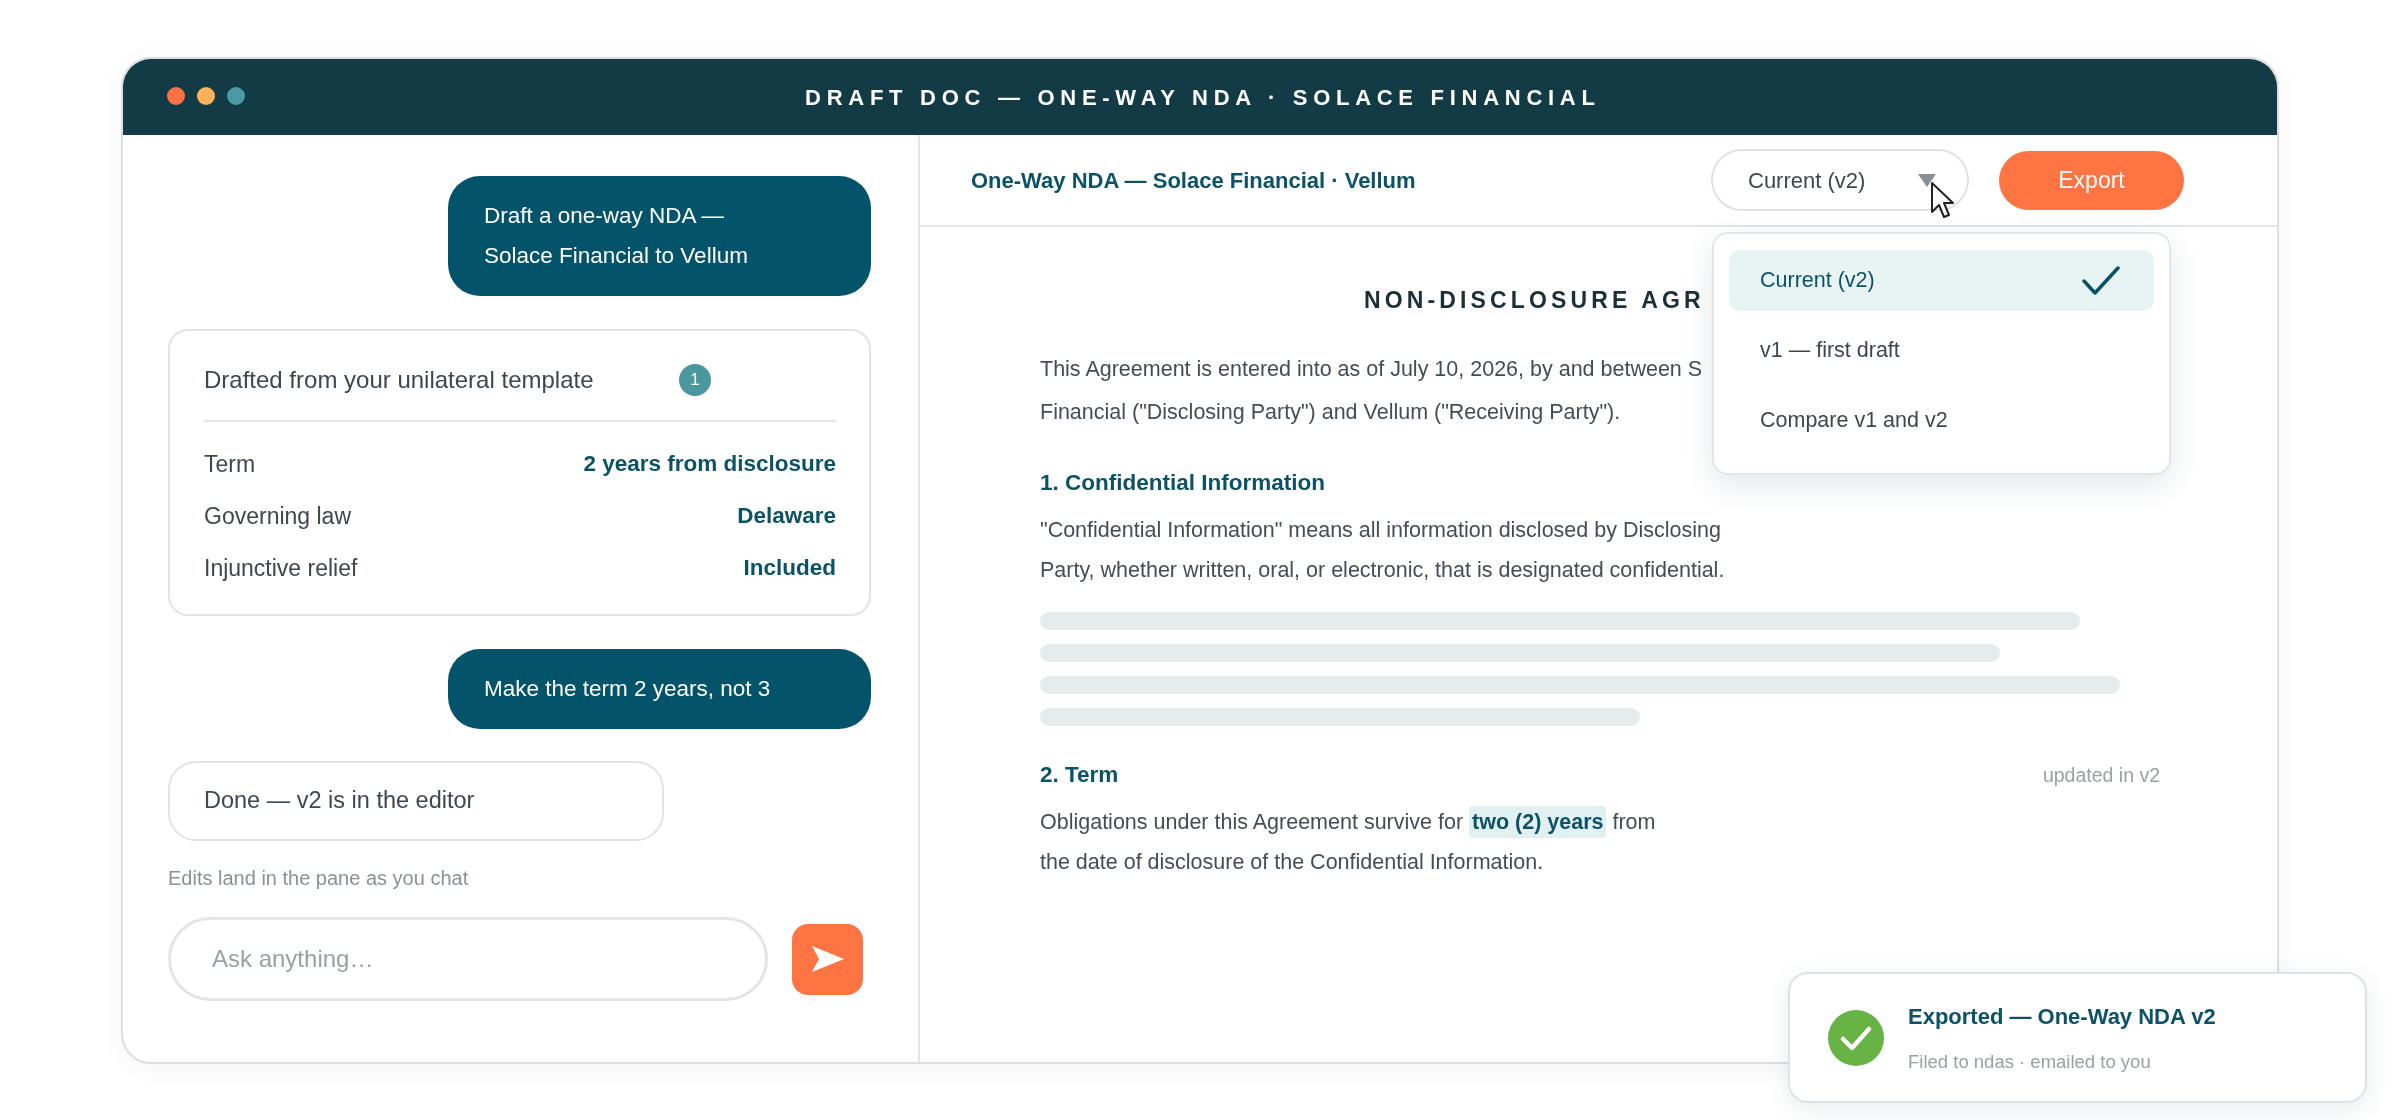 The width and height of the screenshot is (2400, 1120). What do you see at coordinates (230, 464) in the screenshot?
I see `summary-label: Term` at bounding box center [230, 464].